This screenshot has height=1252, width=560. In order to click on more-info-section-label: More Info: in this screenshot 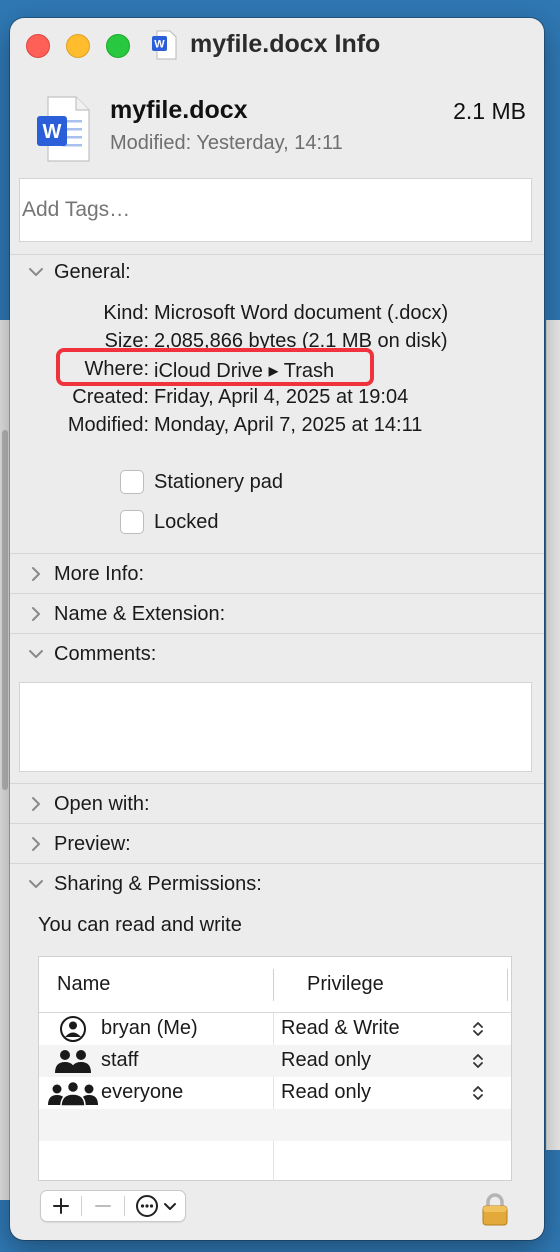, I will do `click(99, 573)`.